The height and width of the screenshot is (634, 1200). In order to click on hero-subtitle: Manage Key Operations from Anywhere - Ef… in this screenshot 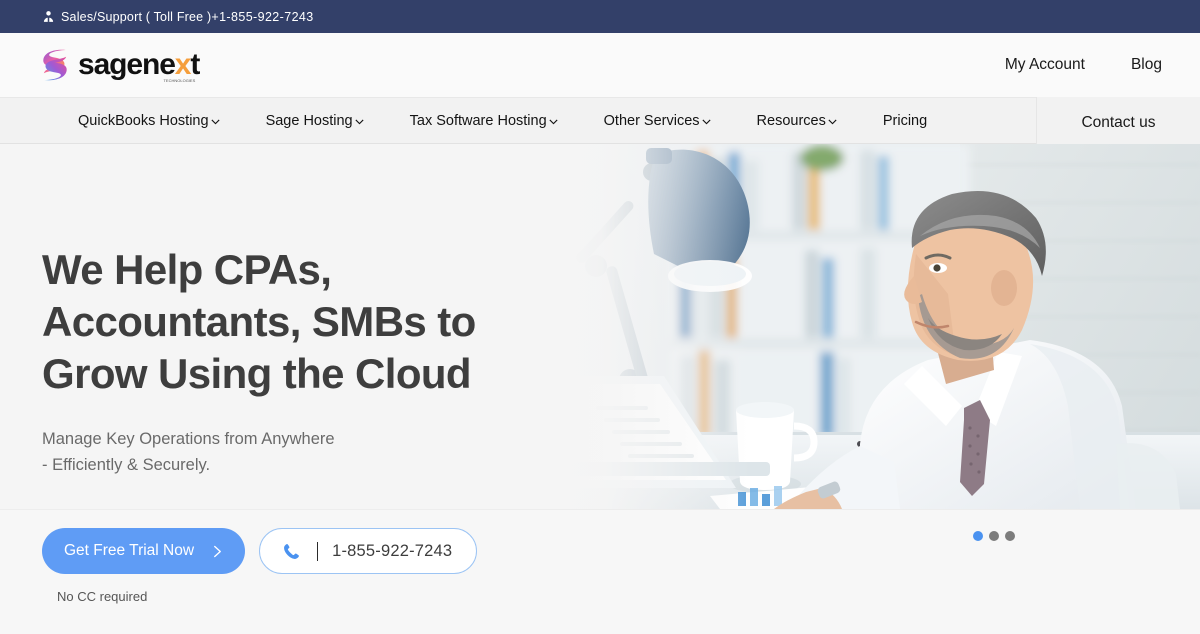, I will do `click(302, 452)`.